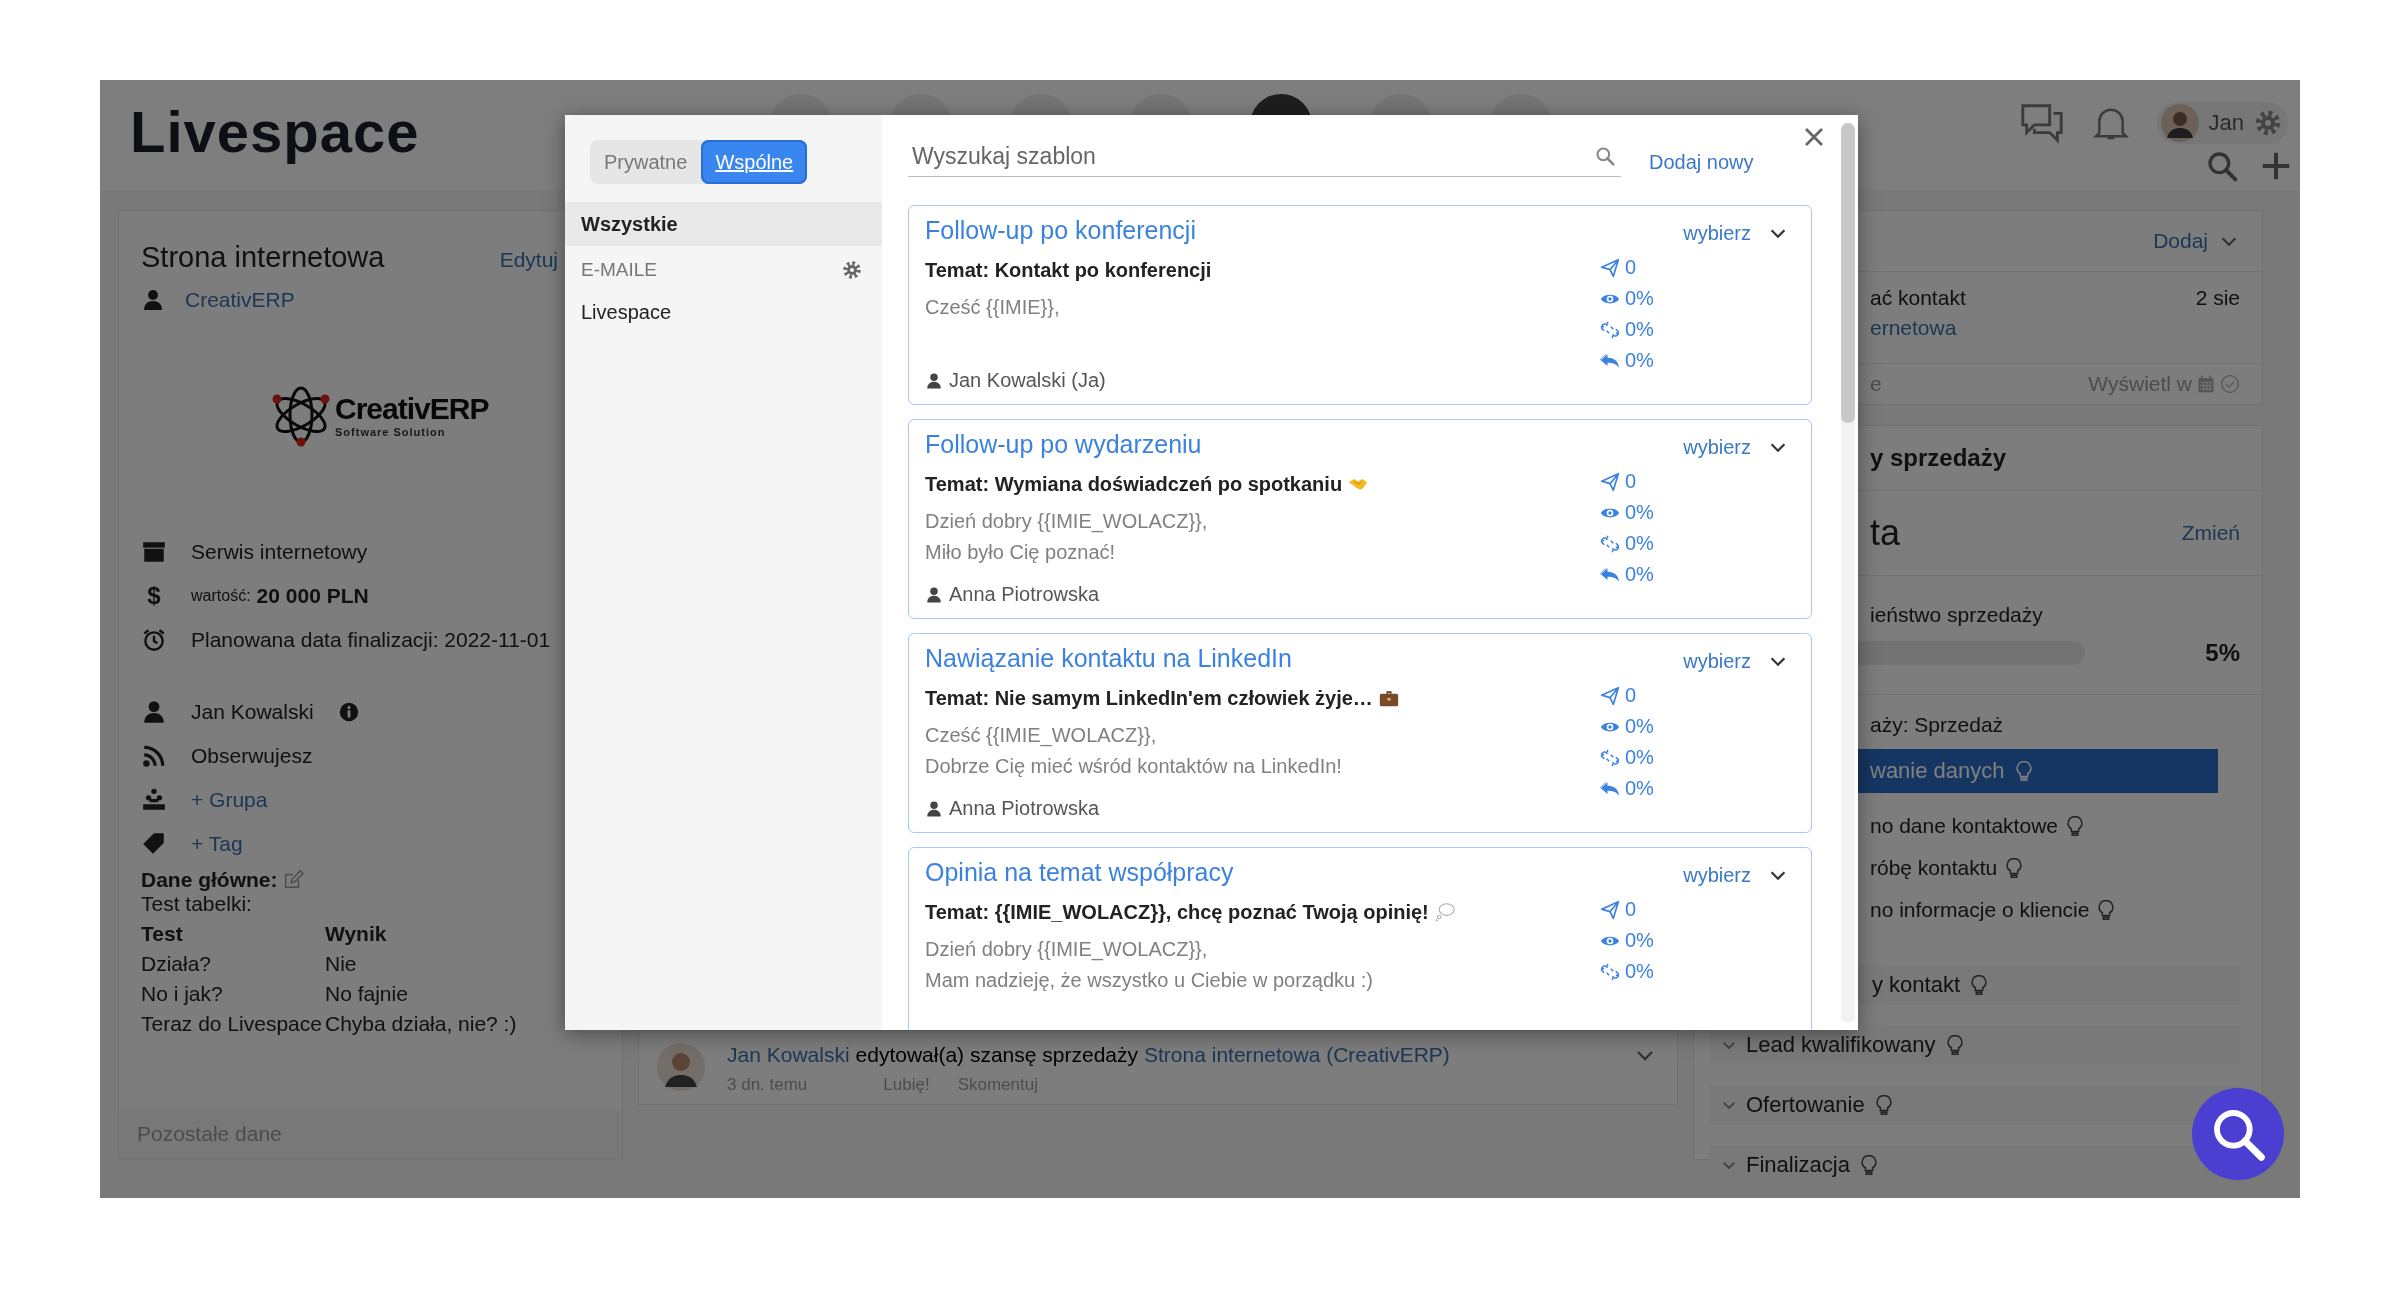 The height and width of the screenshot is (1292, 2400). What do you see at coordinates (1885, 533) in the screenshot?
I see `stage-title: ta` at bounding box center [1885, 533].